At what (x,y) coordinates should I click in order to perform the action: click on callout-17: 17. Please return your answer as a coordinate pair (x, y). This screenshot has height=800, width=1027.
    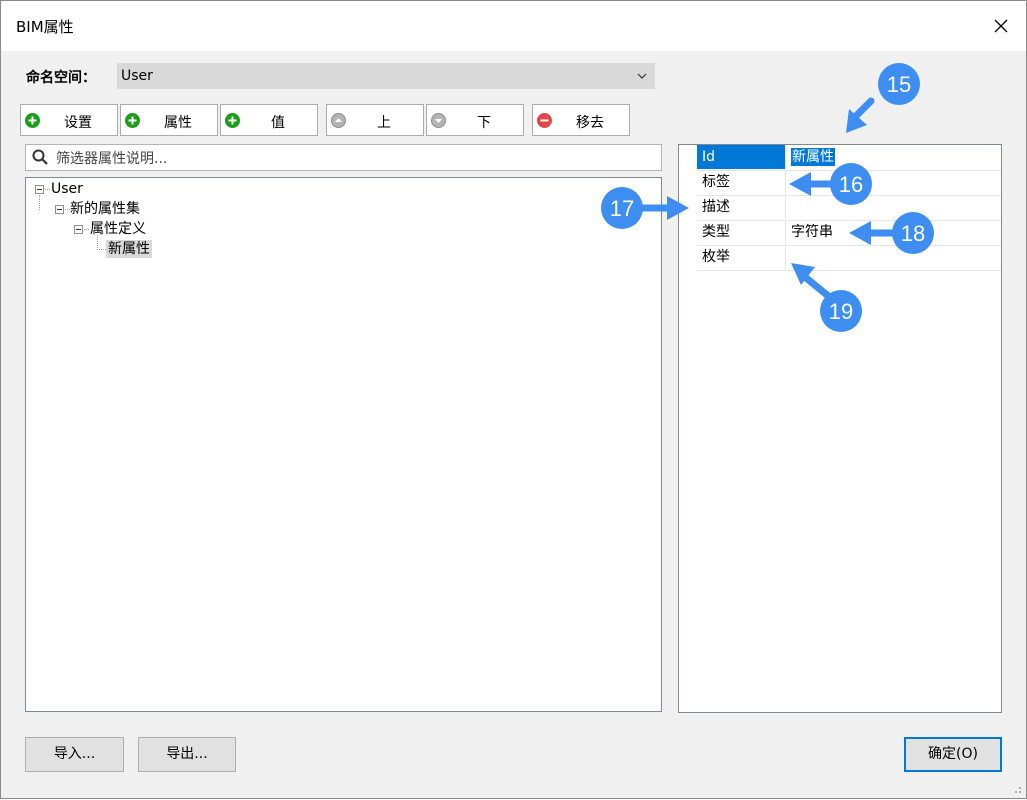
    Looking at the image, I should click on (645, 208).